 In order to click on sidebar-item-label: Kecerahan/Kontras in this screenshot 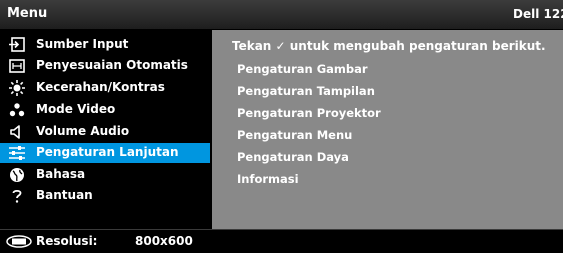, I will do `click(100, 87)`.